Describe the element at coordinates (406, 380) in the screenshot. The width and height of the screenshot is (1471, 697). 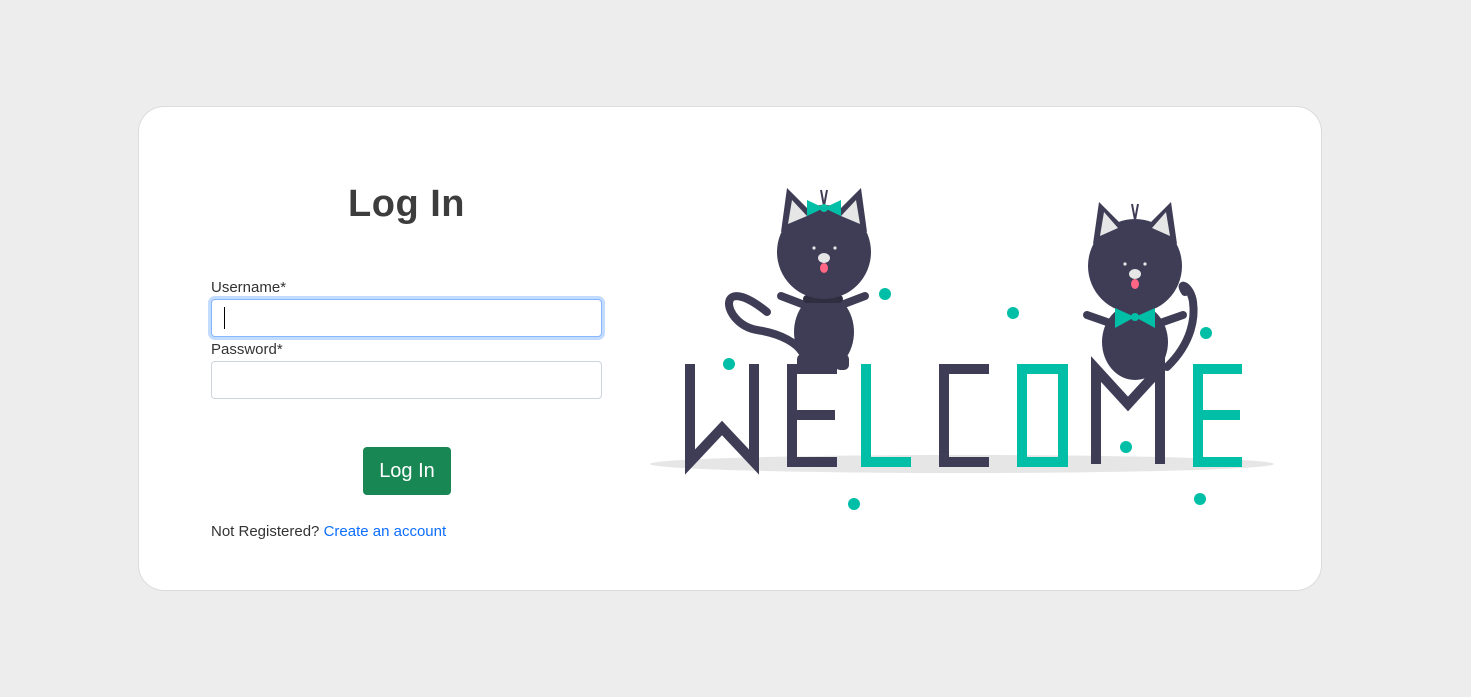
I see `password-input` at that location.